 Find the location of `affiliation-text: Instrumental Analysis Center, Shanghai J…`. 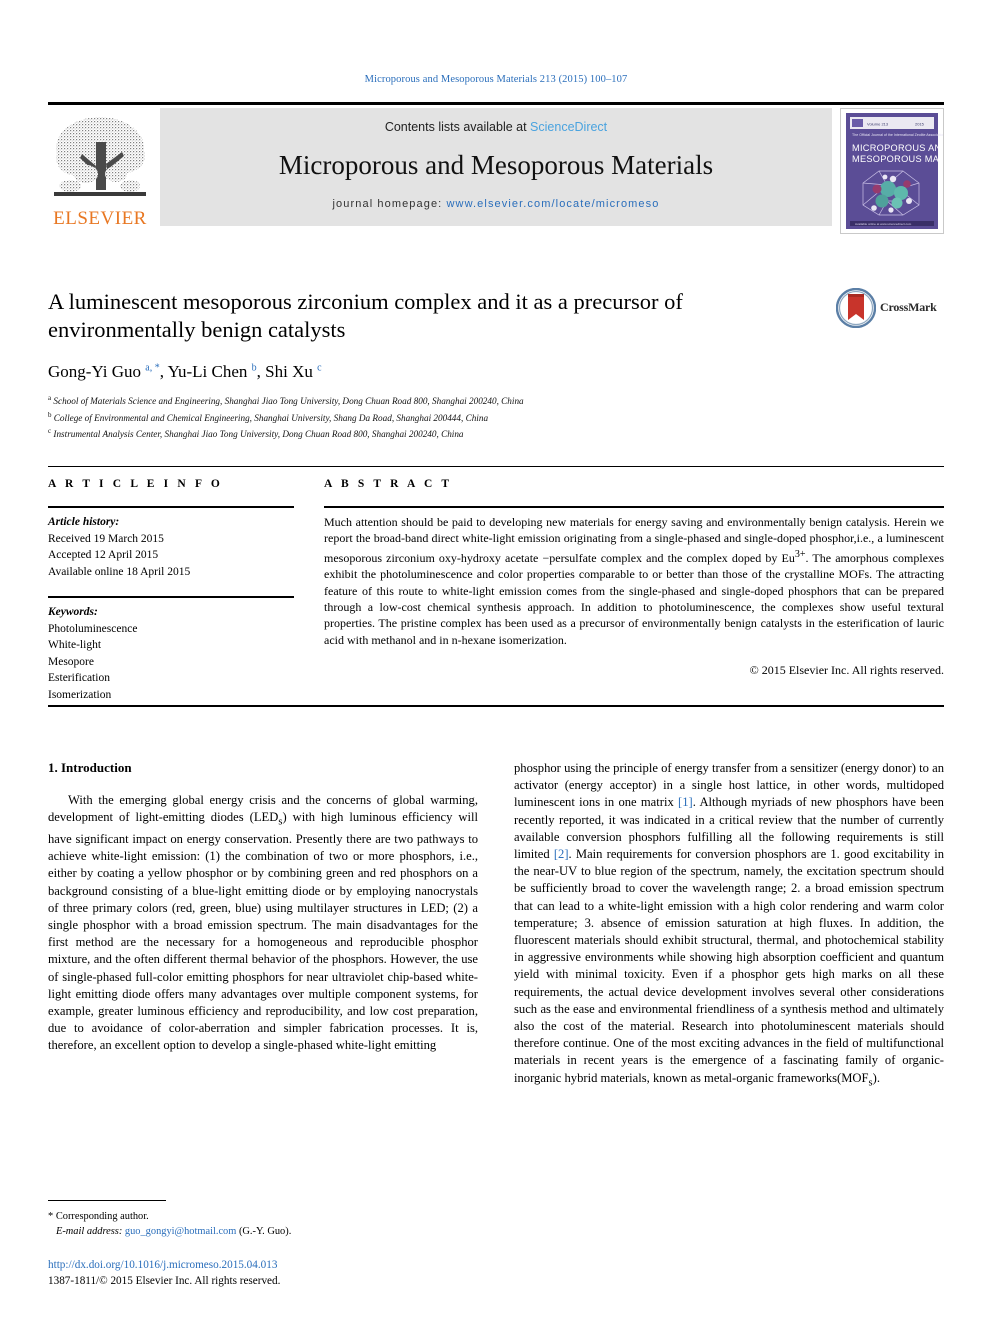

affiliation-text: Instrumental Analysis Center, Shanghai J… is located at coordinates (258, 434).